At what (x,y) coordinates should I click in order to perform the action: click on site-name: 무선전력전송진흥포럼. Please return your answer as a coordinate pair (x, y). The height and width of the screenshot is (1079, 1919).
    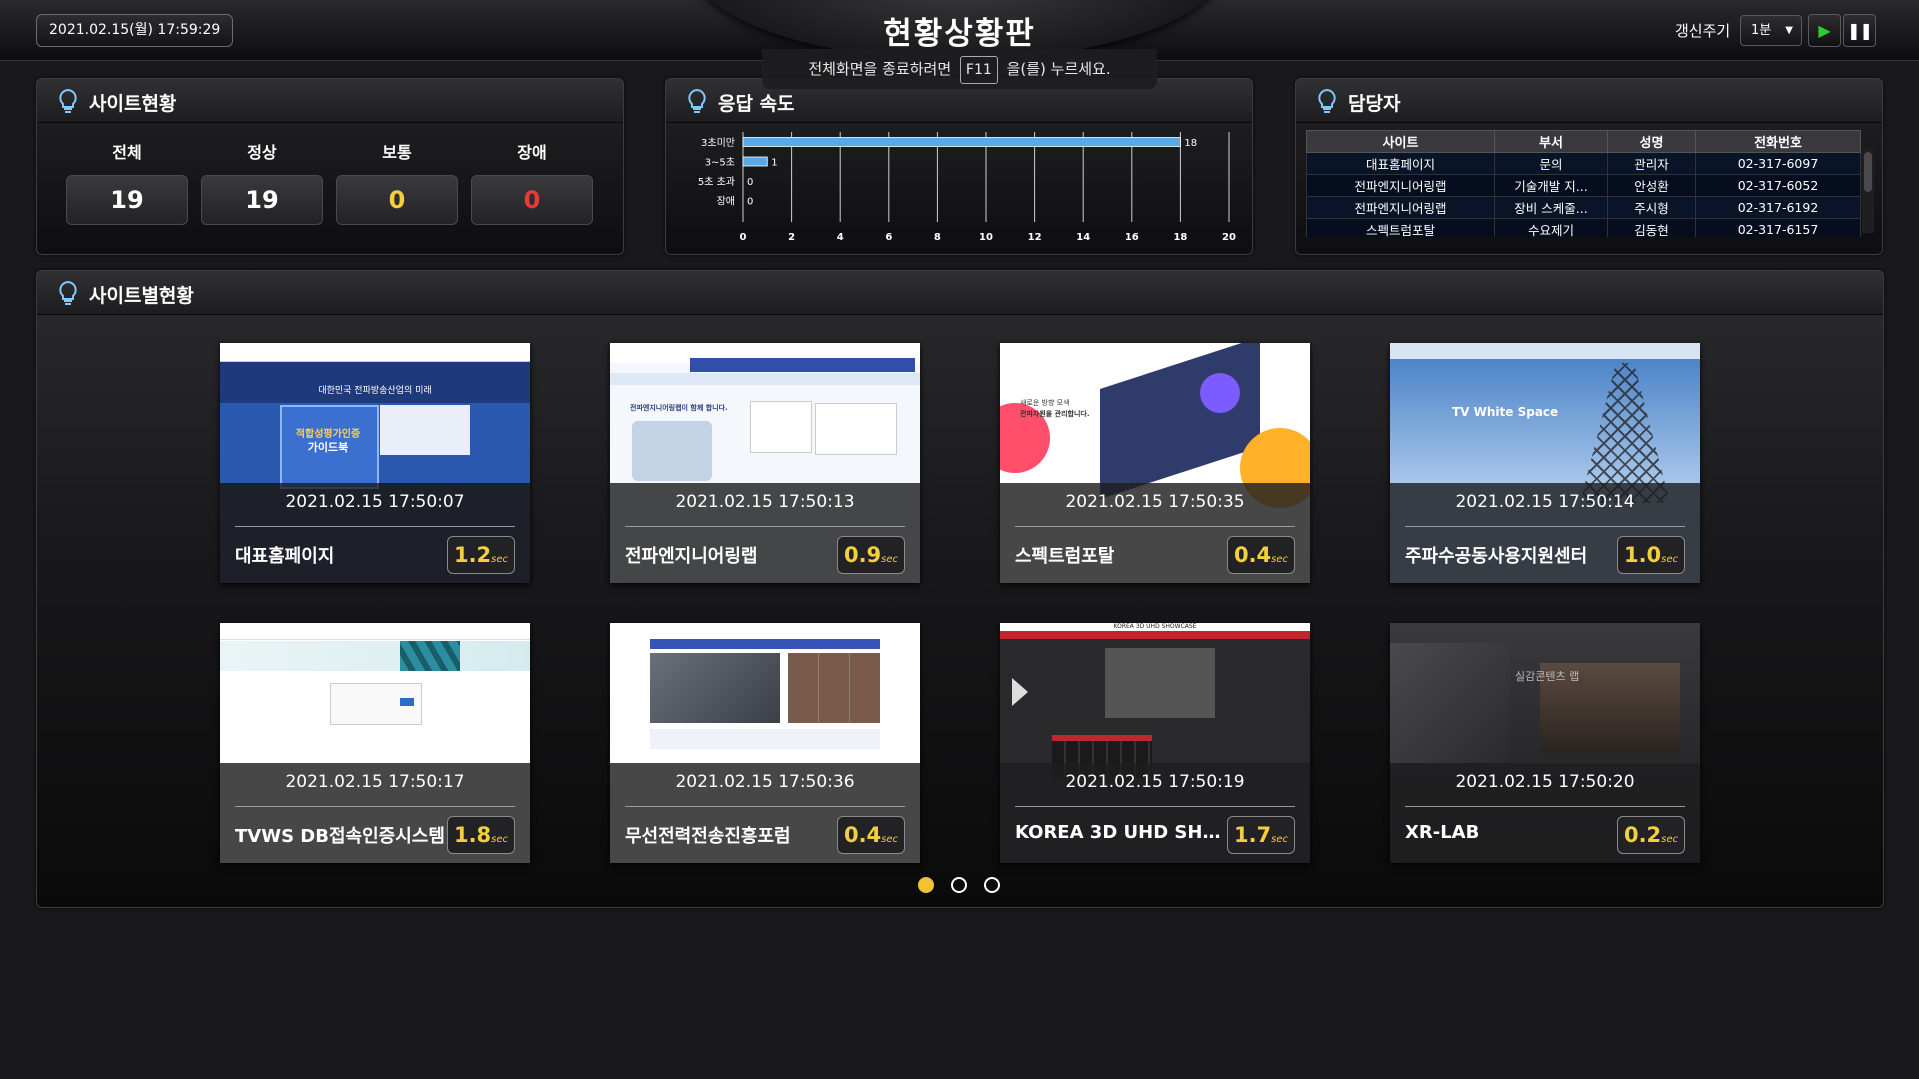
    Looking at the image, I should click on (708, 836).